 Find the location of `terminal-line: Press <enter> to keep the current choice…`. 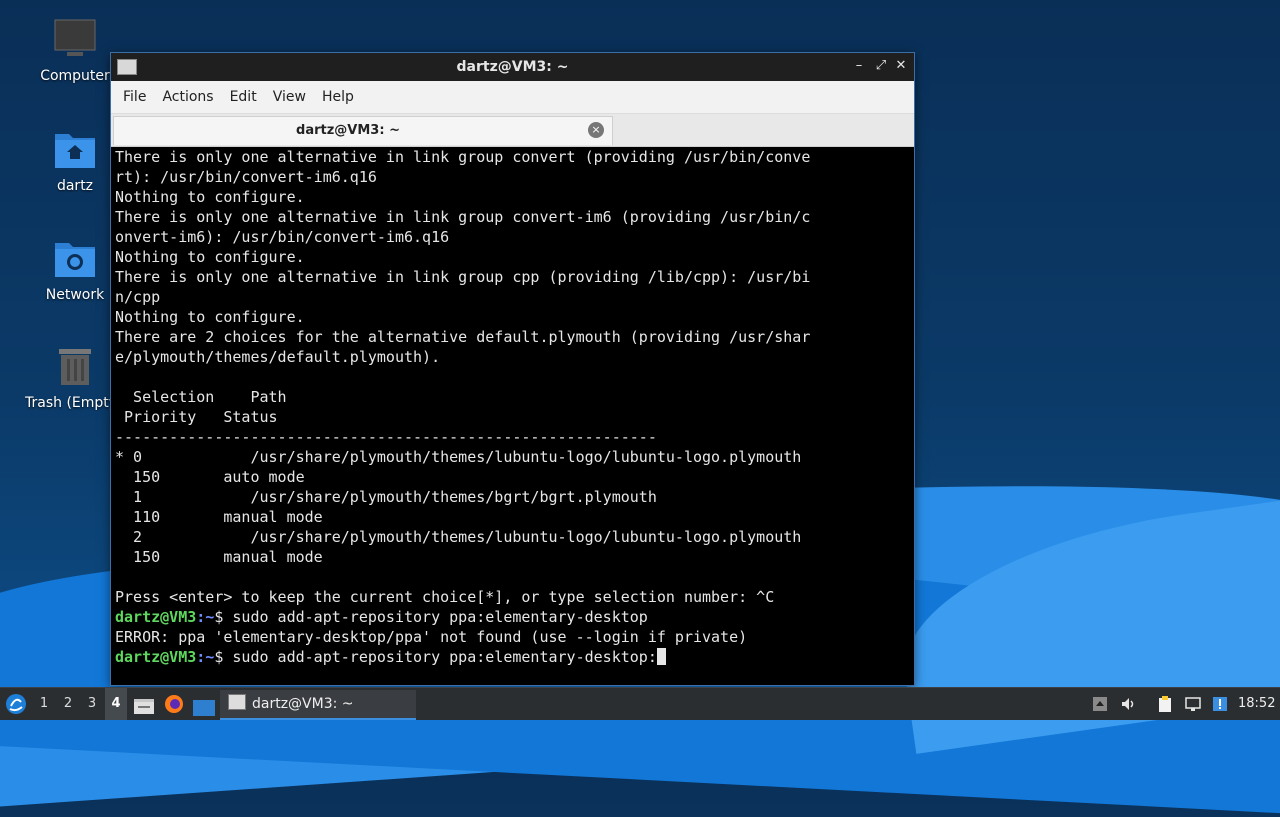

terminal-line: Press <enter> to keep the current choice… is located at coordinates (445, 597).